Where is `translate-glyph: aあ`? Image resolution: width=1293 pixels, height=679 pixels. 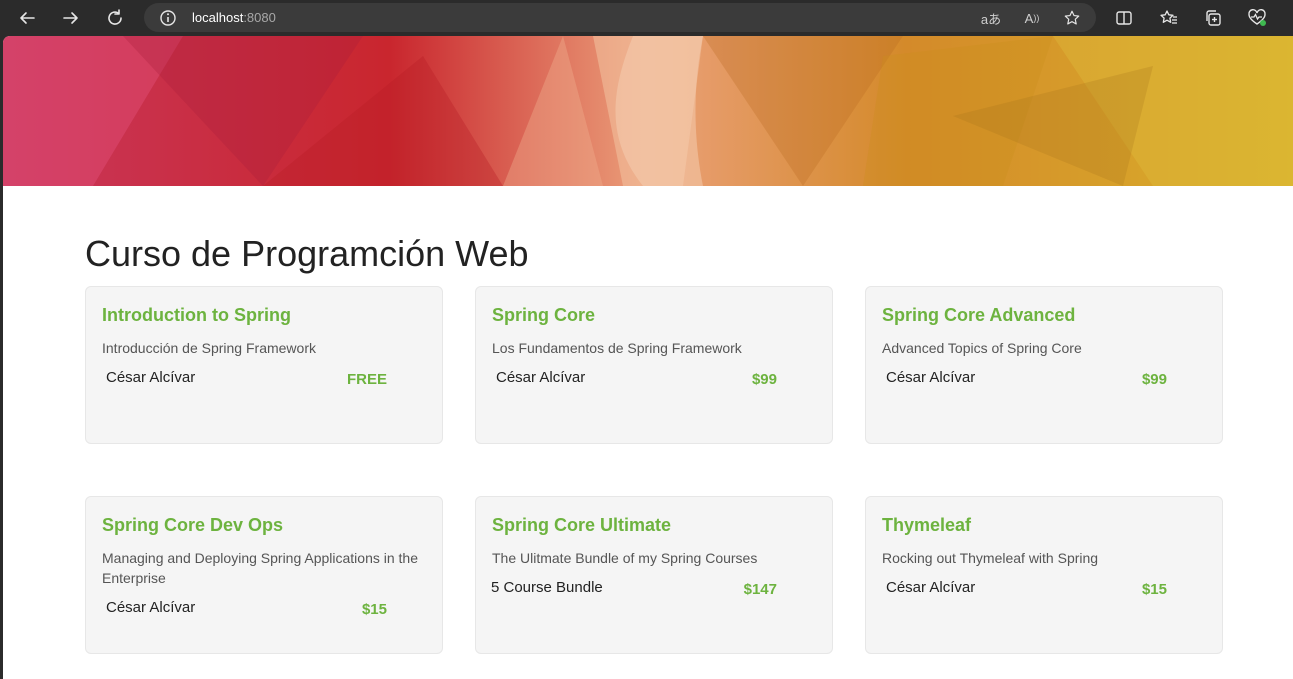
translate-glyph: aあ is located at coordinates (991, 19).